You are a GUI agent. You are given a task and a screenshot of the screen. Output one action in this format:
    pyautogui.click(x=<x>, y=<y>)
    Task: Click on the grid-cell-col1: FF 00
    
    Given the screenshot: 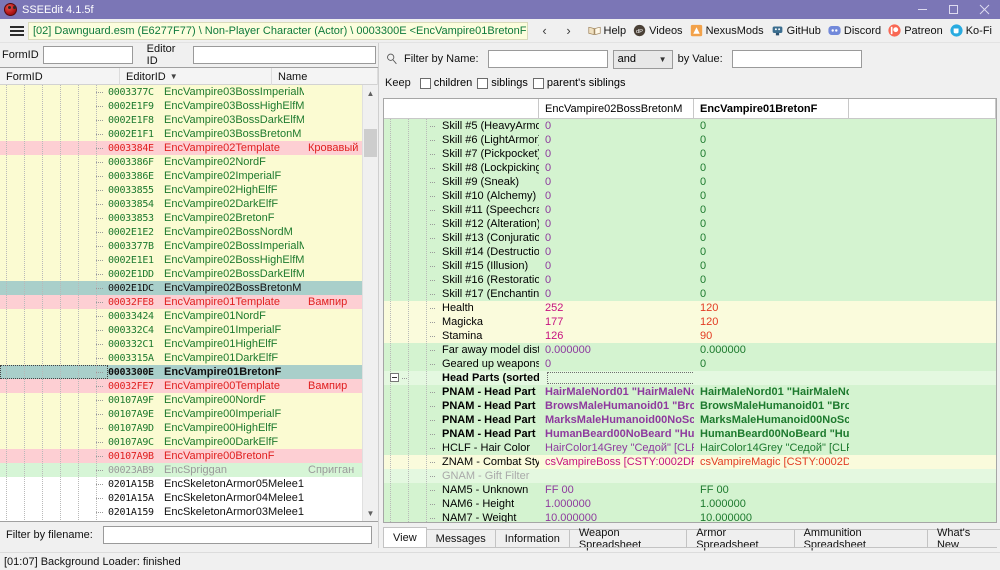 What is the action you would take?
    pyautogui.click(x=616, y=490)
    